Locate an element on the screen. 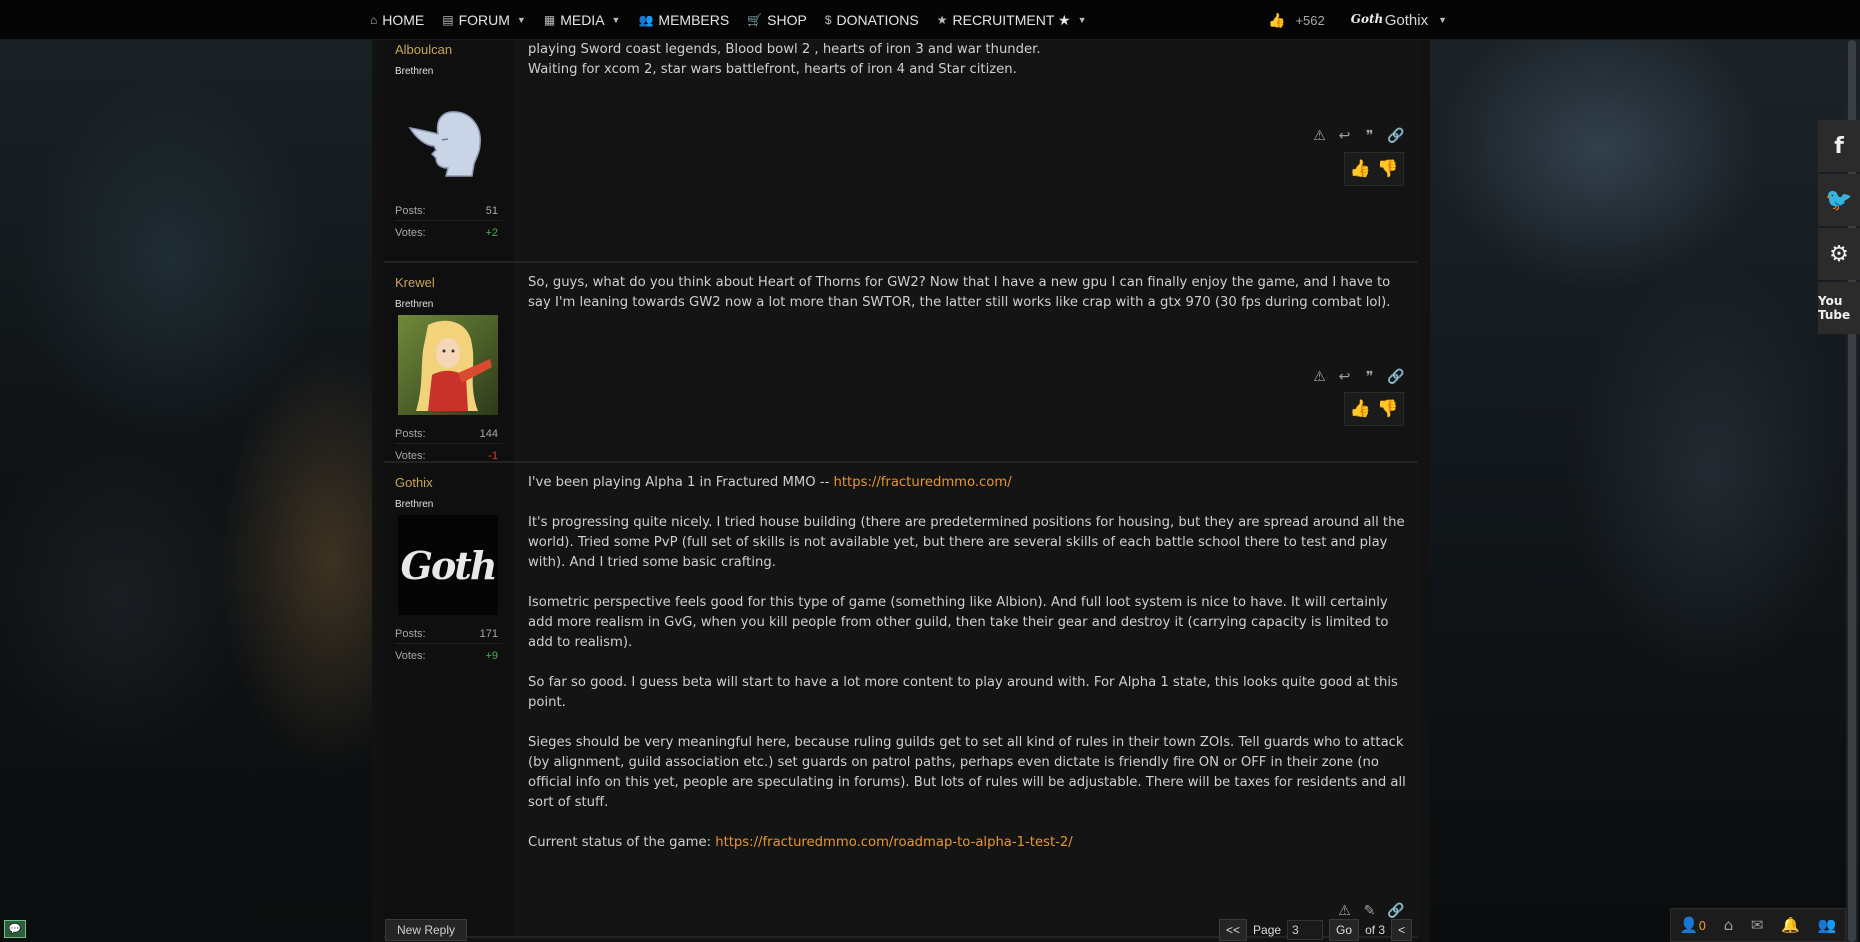  edit-icon: ✎ is located at coordinates (1369, 911).